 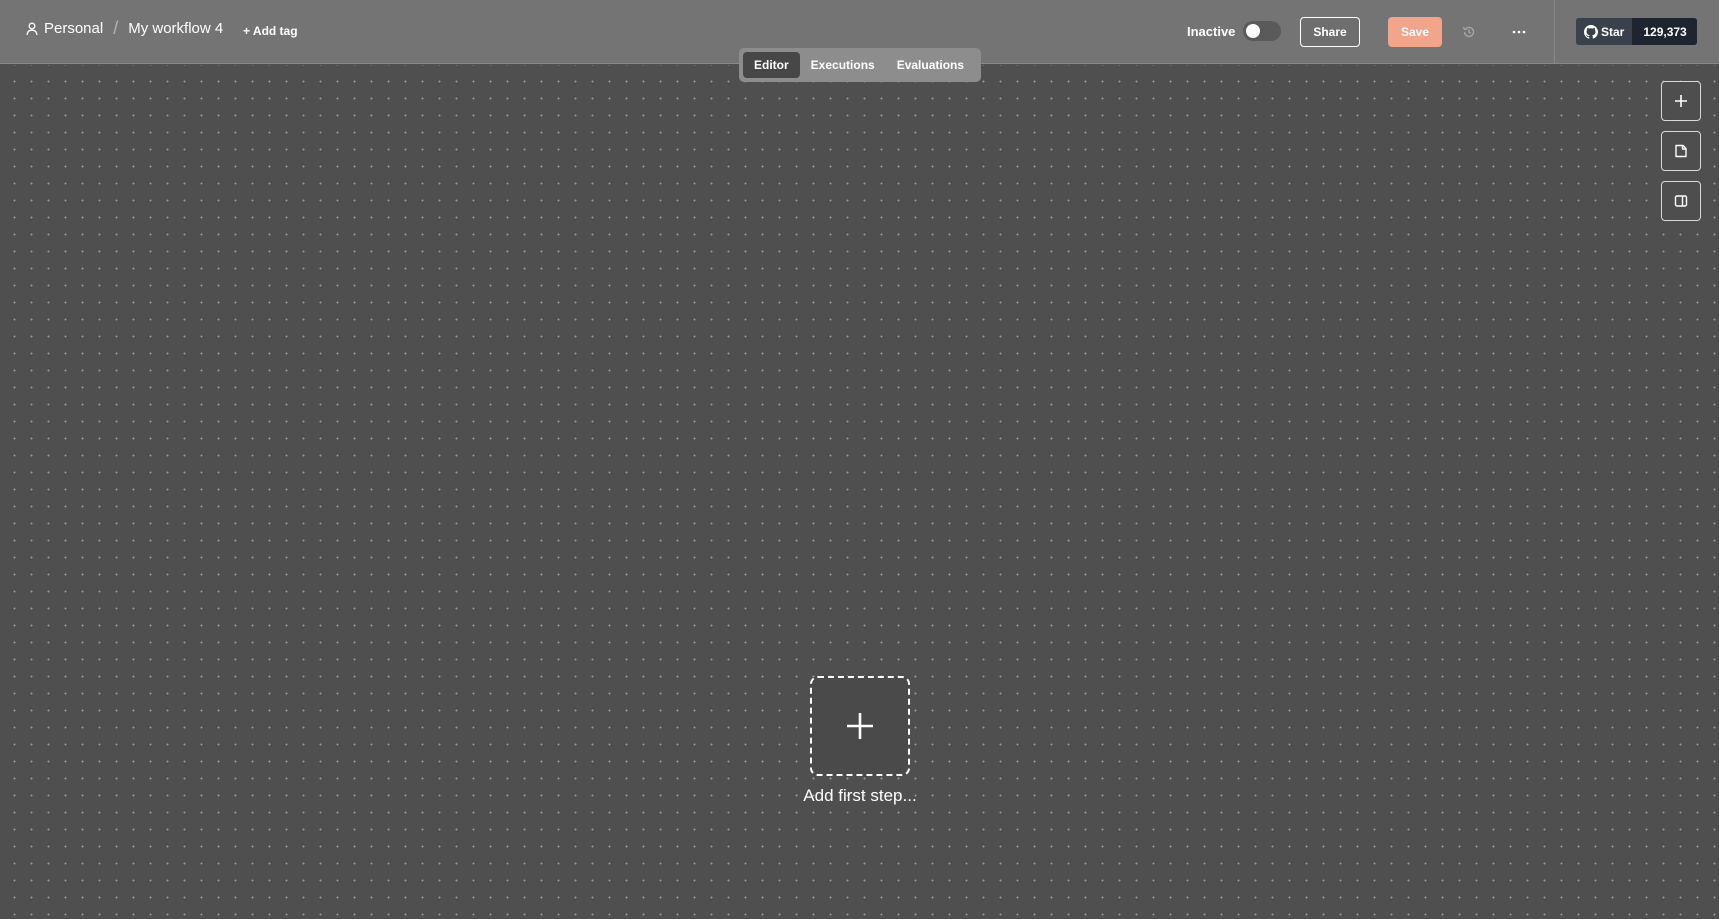 I want to click on sticky-note-icon, so click(x=1681, y=151).